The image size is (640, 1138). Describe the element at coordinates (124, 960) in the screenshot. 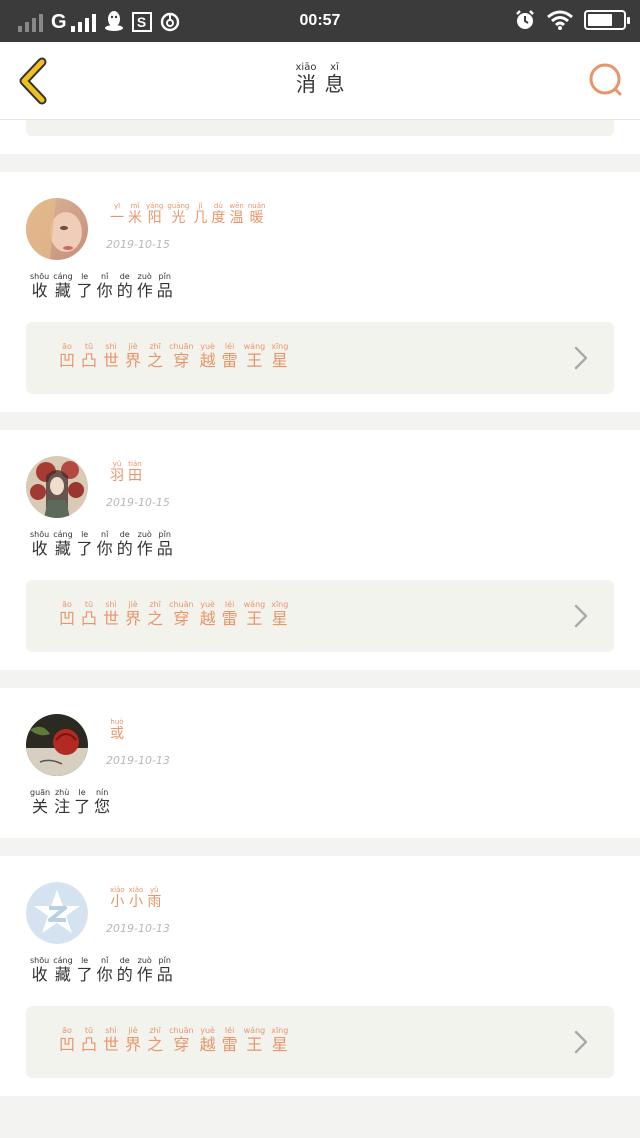

I see `ruby-pinyin: de` at that location.